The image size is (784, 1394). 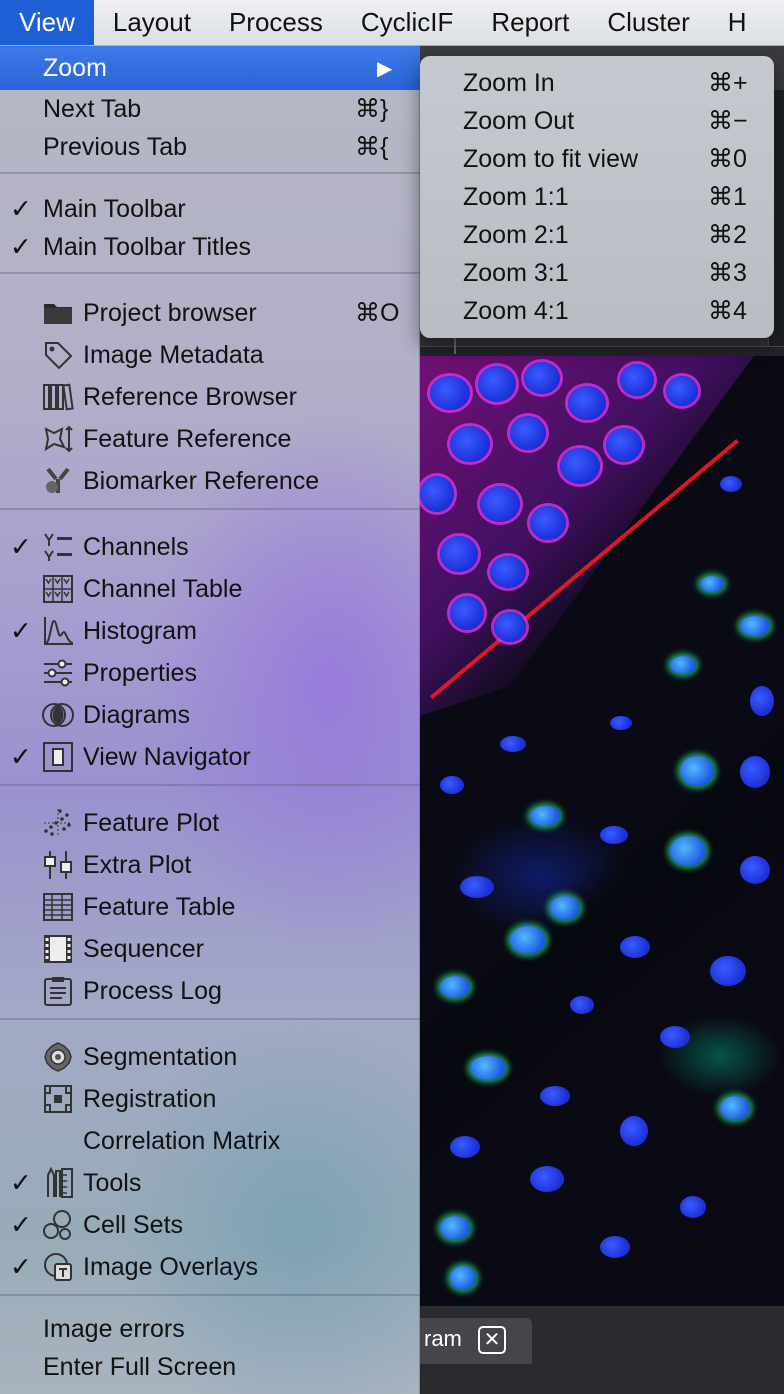 I want to click on menu-item-label: Zoom Out, so click(x=519, y=120).